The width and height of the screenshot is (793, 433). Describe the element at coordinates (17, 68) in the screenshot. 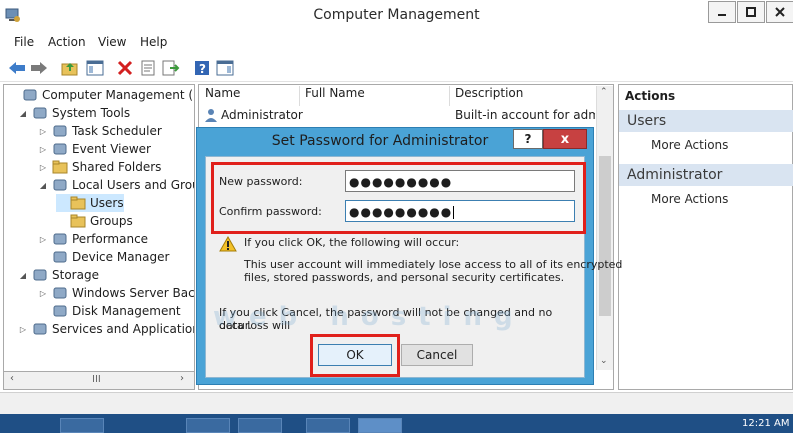

I see `back-icon` at that location.